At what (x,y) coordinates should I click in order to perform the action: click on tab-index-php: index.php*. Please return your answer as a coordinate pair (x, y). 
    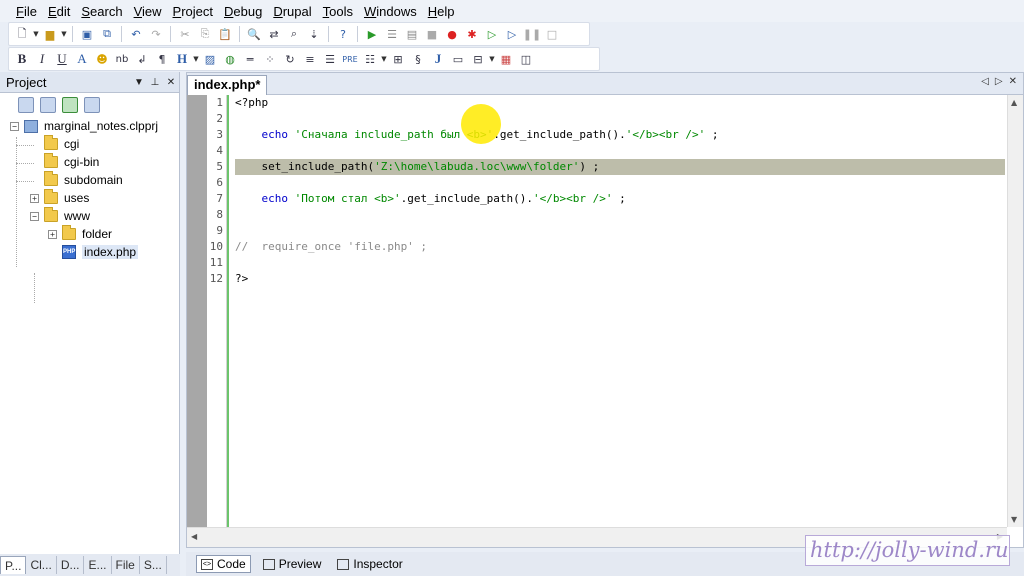
    Looking at the image, I should click on (227, 85).